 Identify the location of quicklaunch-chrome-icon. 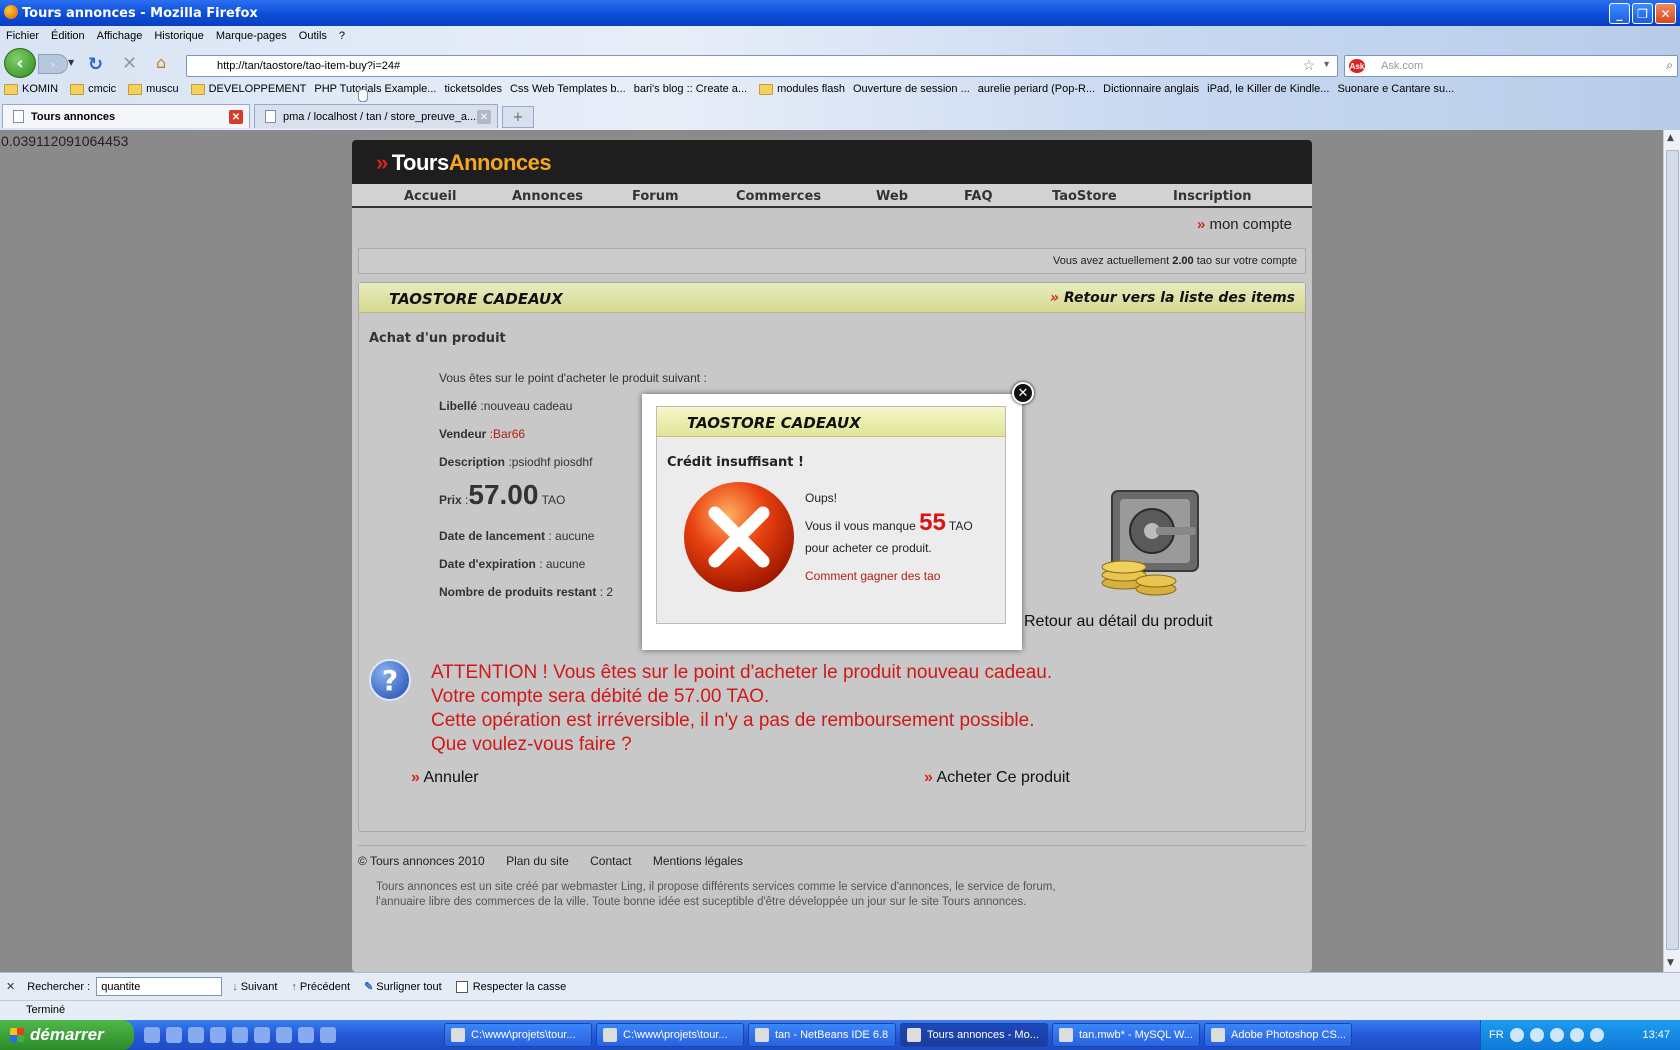
(152, 1035).